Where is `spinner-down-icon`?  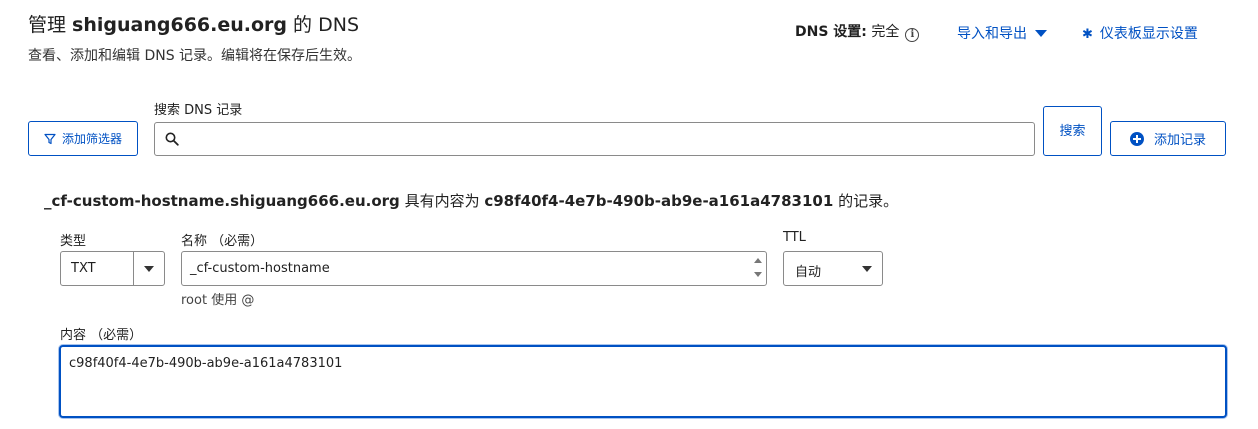 spinner-down-icon is located at coordinates (758, 274).